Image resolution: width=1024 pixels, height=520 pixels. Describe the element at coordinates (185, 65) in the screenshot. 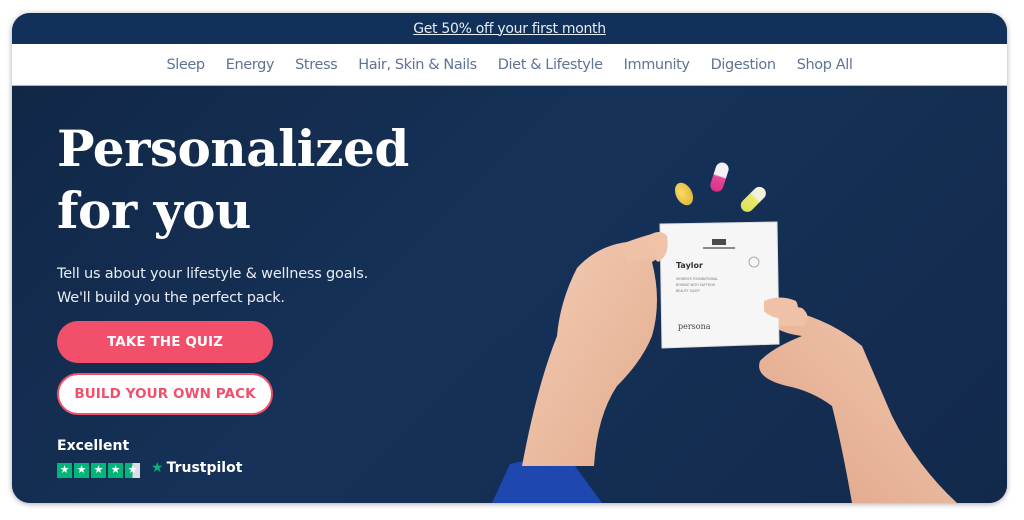

I see `nav-item-sleep: Sleep` at that location.